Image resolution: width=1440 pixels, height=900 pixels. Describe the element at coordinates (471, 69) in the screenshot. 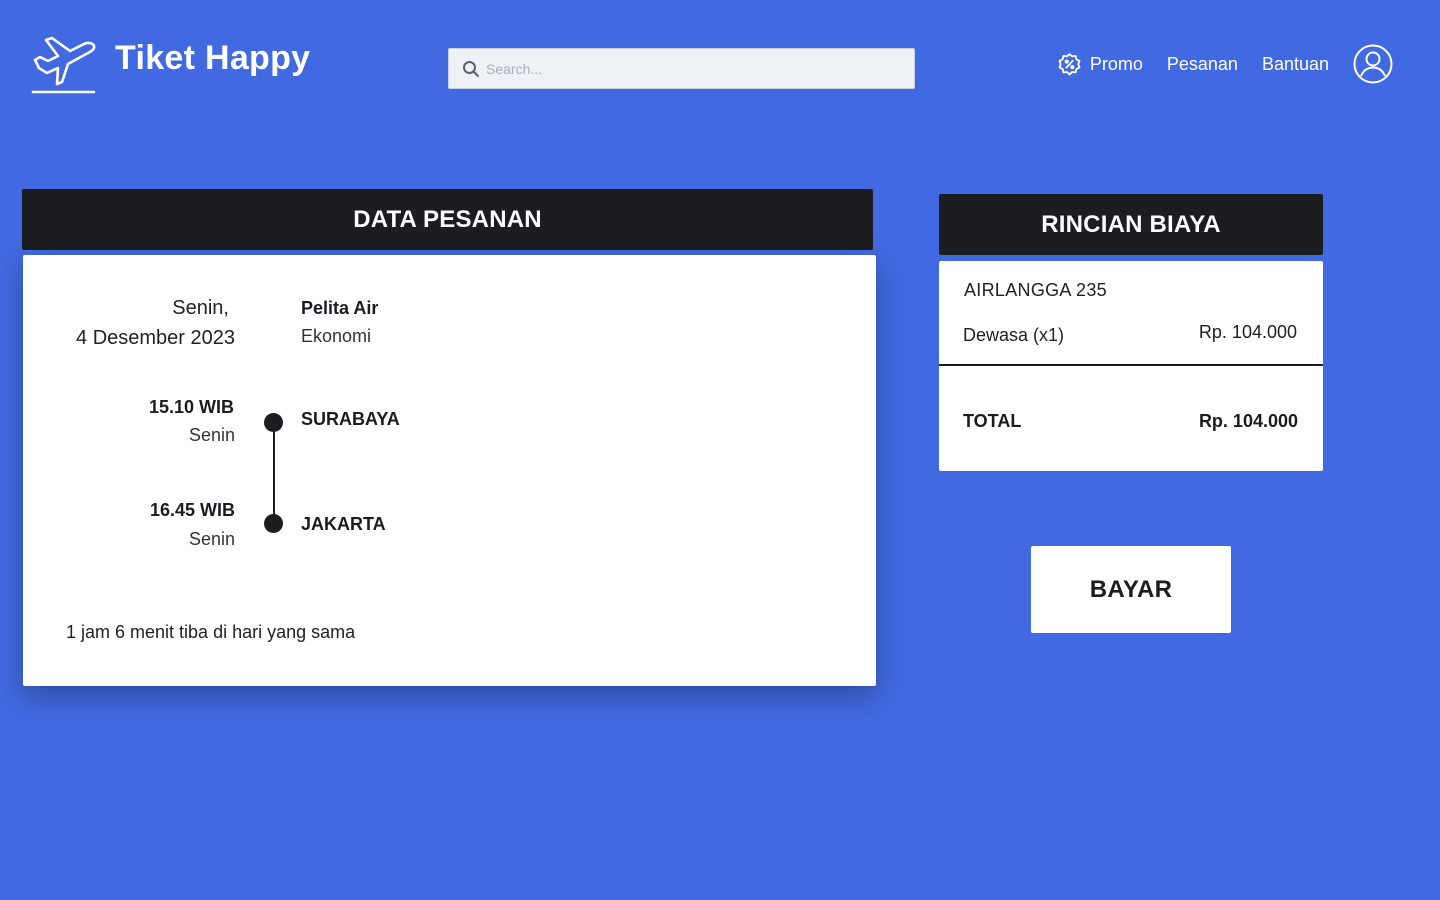

I see `search-icon` at that location.